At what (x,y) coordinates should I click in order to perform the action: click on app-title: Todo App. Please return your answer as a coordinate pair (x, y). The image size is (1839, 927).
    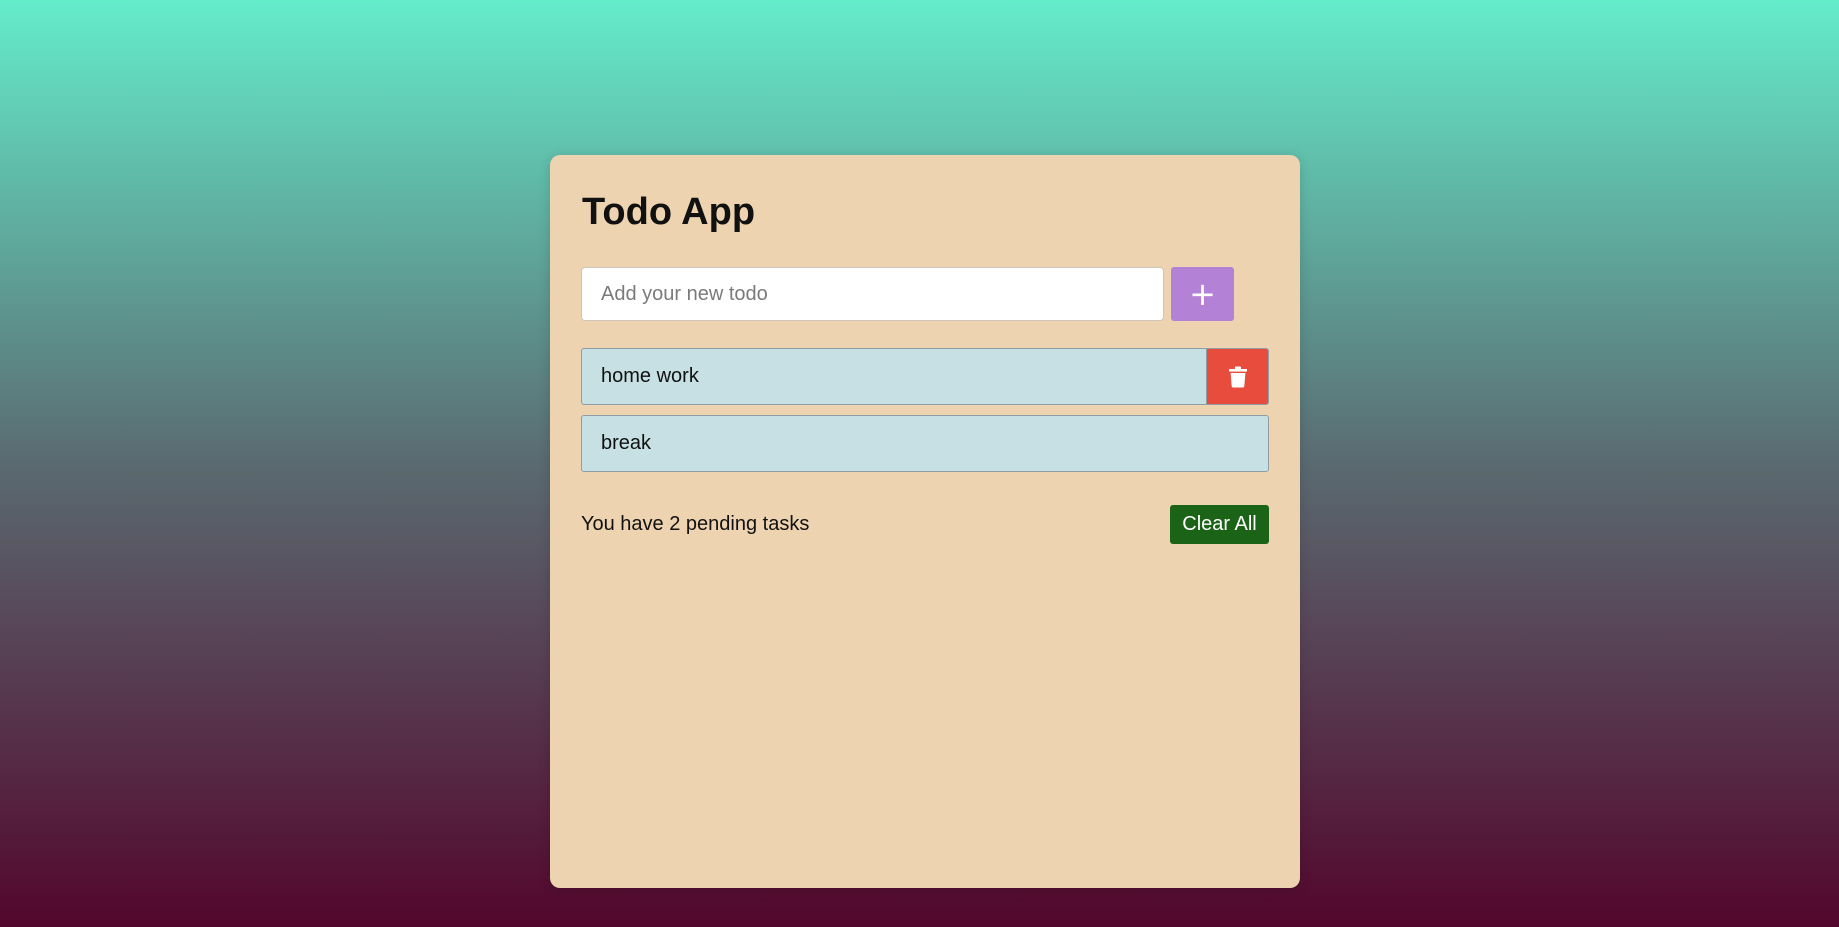
    Looking at the image, I should click on (669, 212).